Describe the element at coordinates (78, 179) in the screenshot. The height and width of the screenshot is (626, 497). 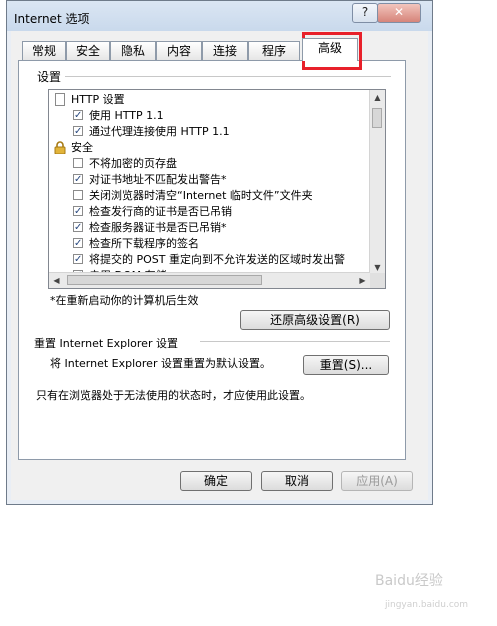
I see `checkbox-cert-mismatch: ✓` at that location.